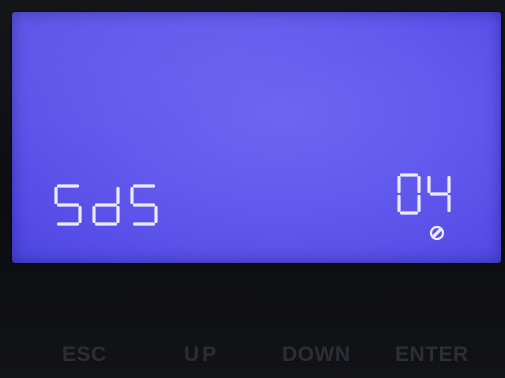 The image size is (505, 378). I want to click on esc-button: ESC, so click(84, 355).